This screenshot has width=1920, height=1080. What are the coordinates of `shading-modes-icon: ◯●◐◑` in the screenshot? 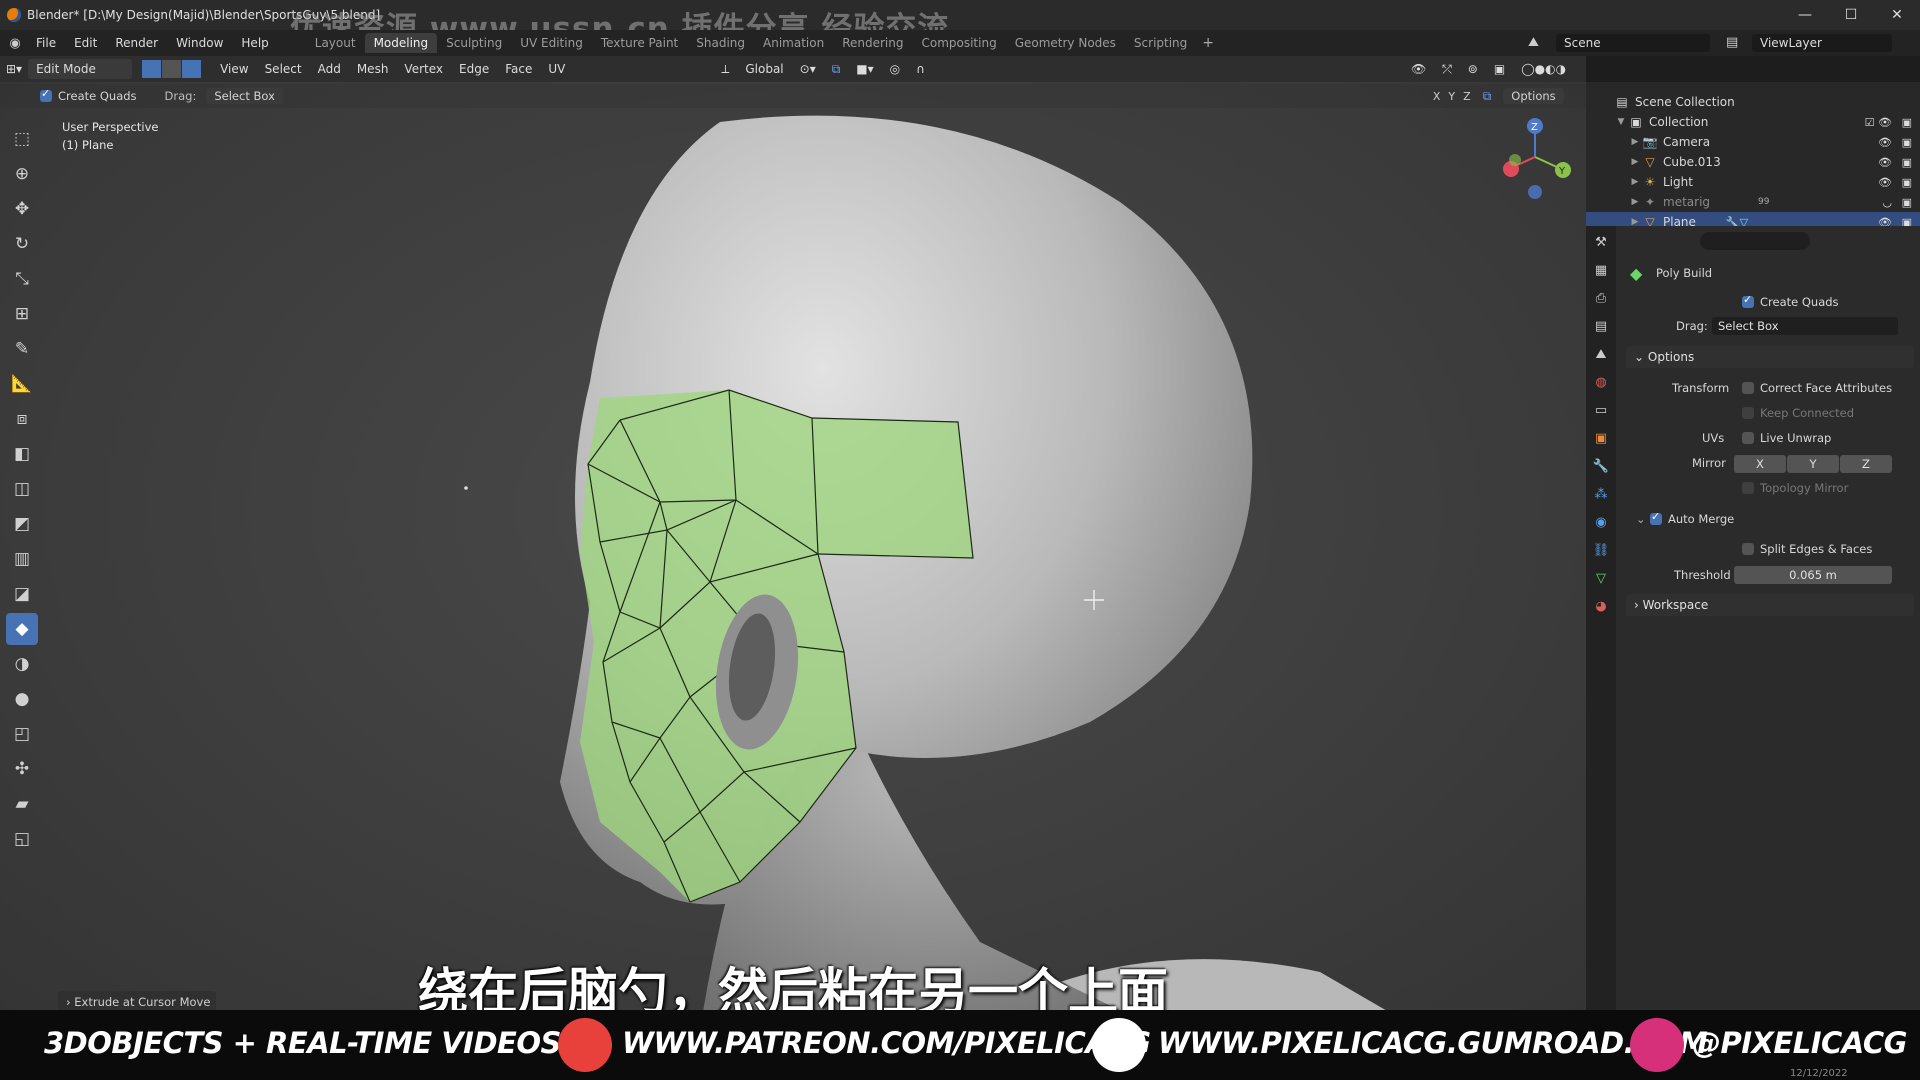 It's located at (1543, 69).